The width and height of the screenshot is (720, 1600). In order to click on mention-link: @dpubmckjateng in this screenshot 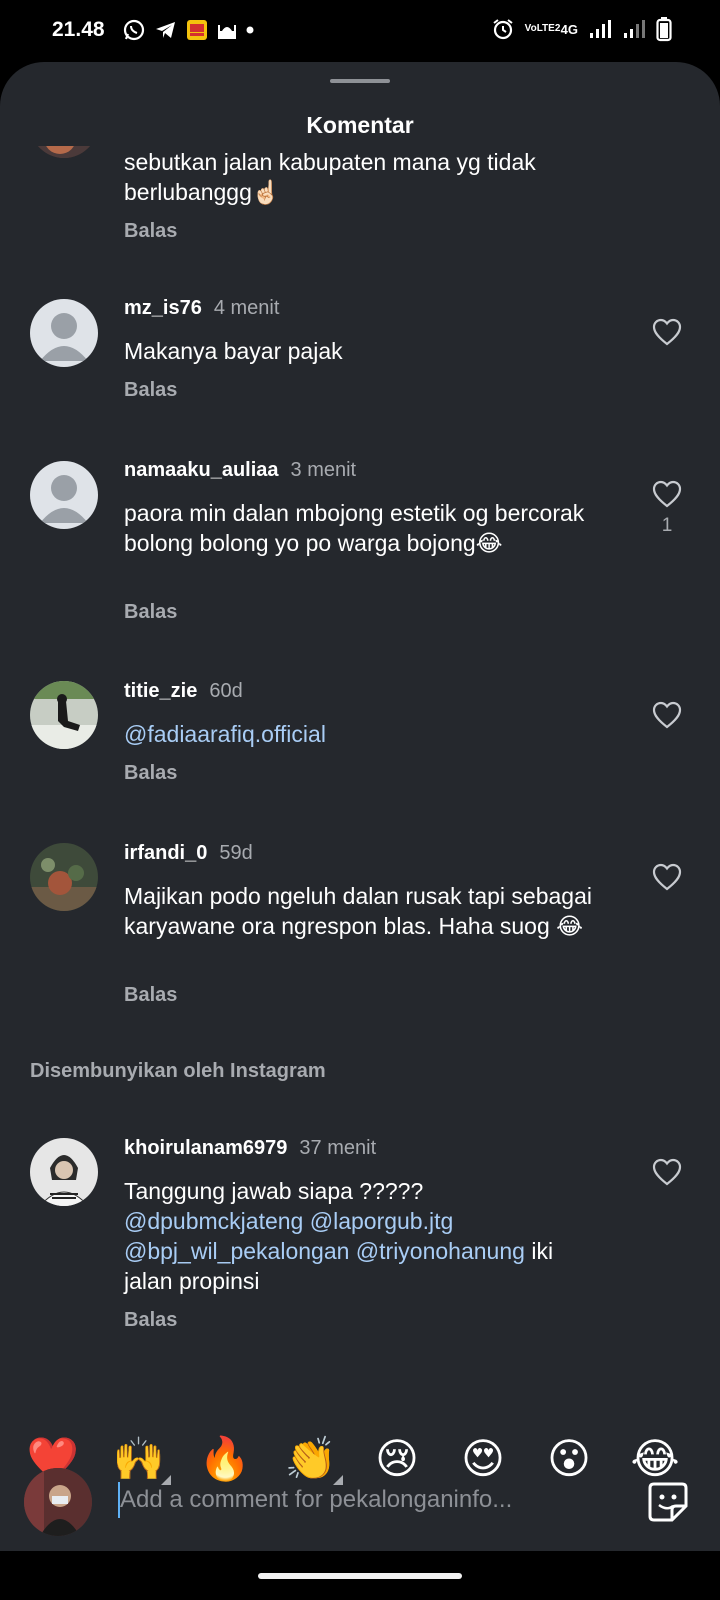, I will do `click(213, 1221)`.